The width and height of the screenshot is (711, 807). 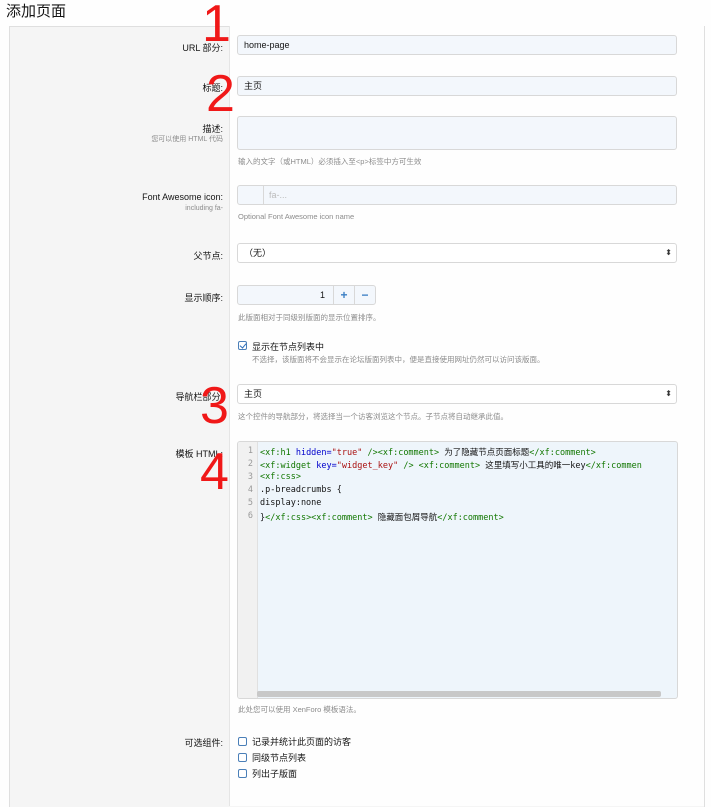 I want to click on show-in-list-checkbox, so click(x=242, y=345).